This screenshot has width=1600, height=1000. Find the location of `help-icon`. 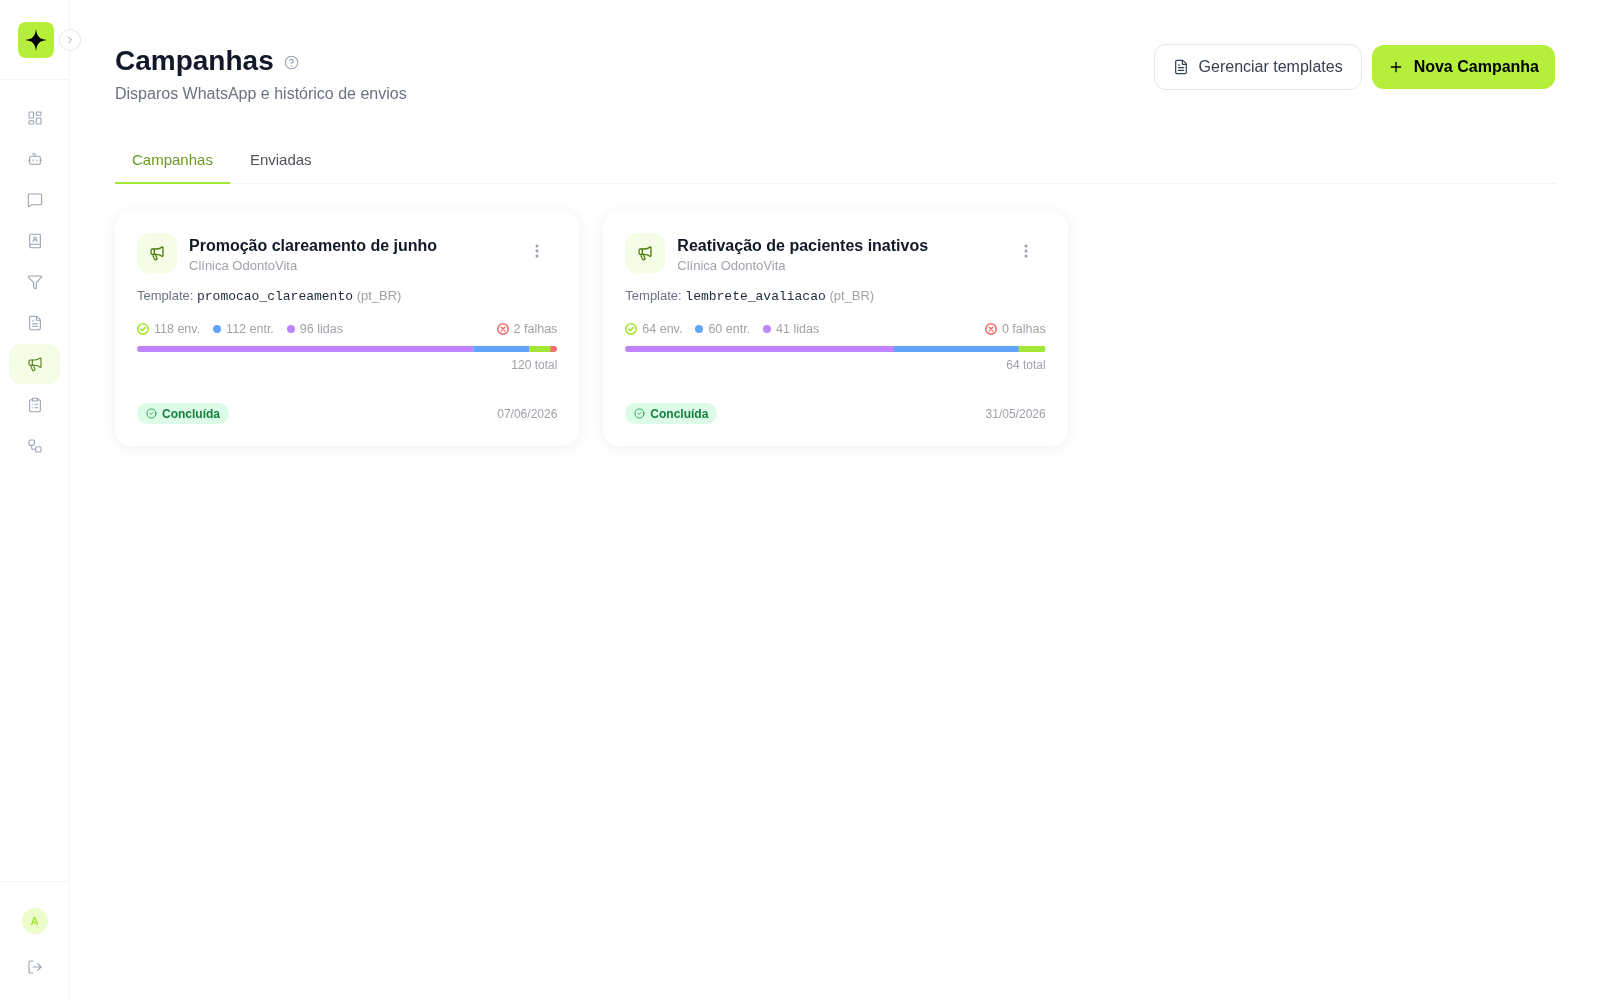

help-icon is located at coordinates (291, 62).